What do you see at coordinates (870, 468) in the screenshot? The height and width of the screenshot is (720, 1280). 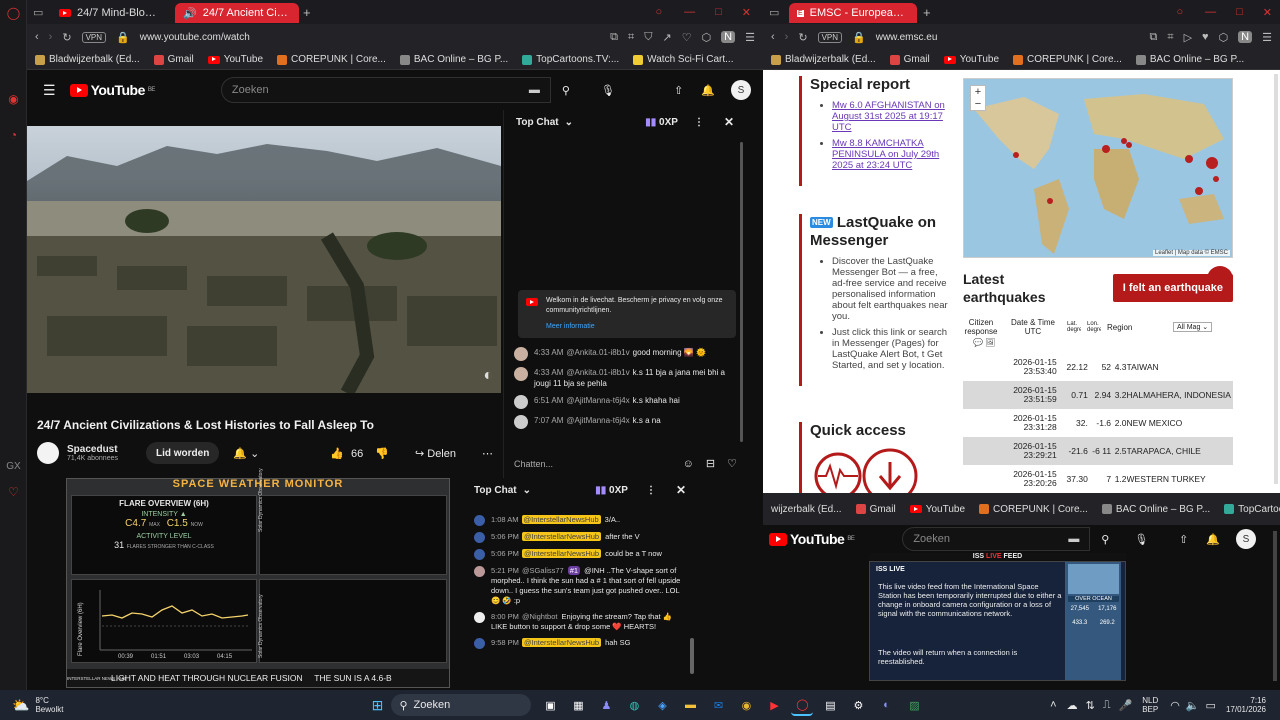 I see `quick-access-icons` at bounding box center [870, 468].